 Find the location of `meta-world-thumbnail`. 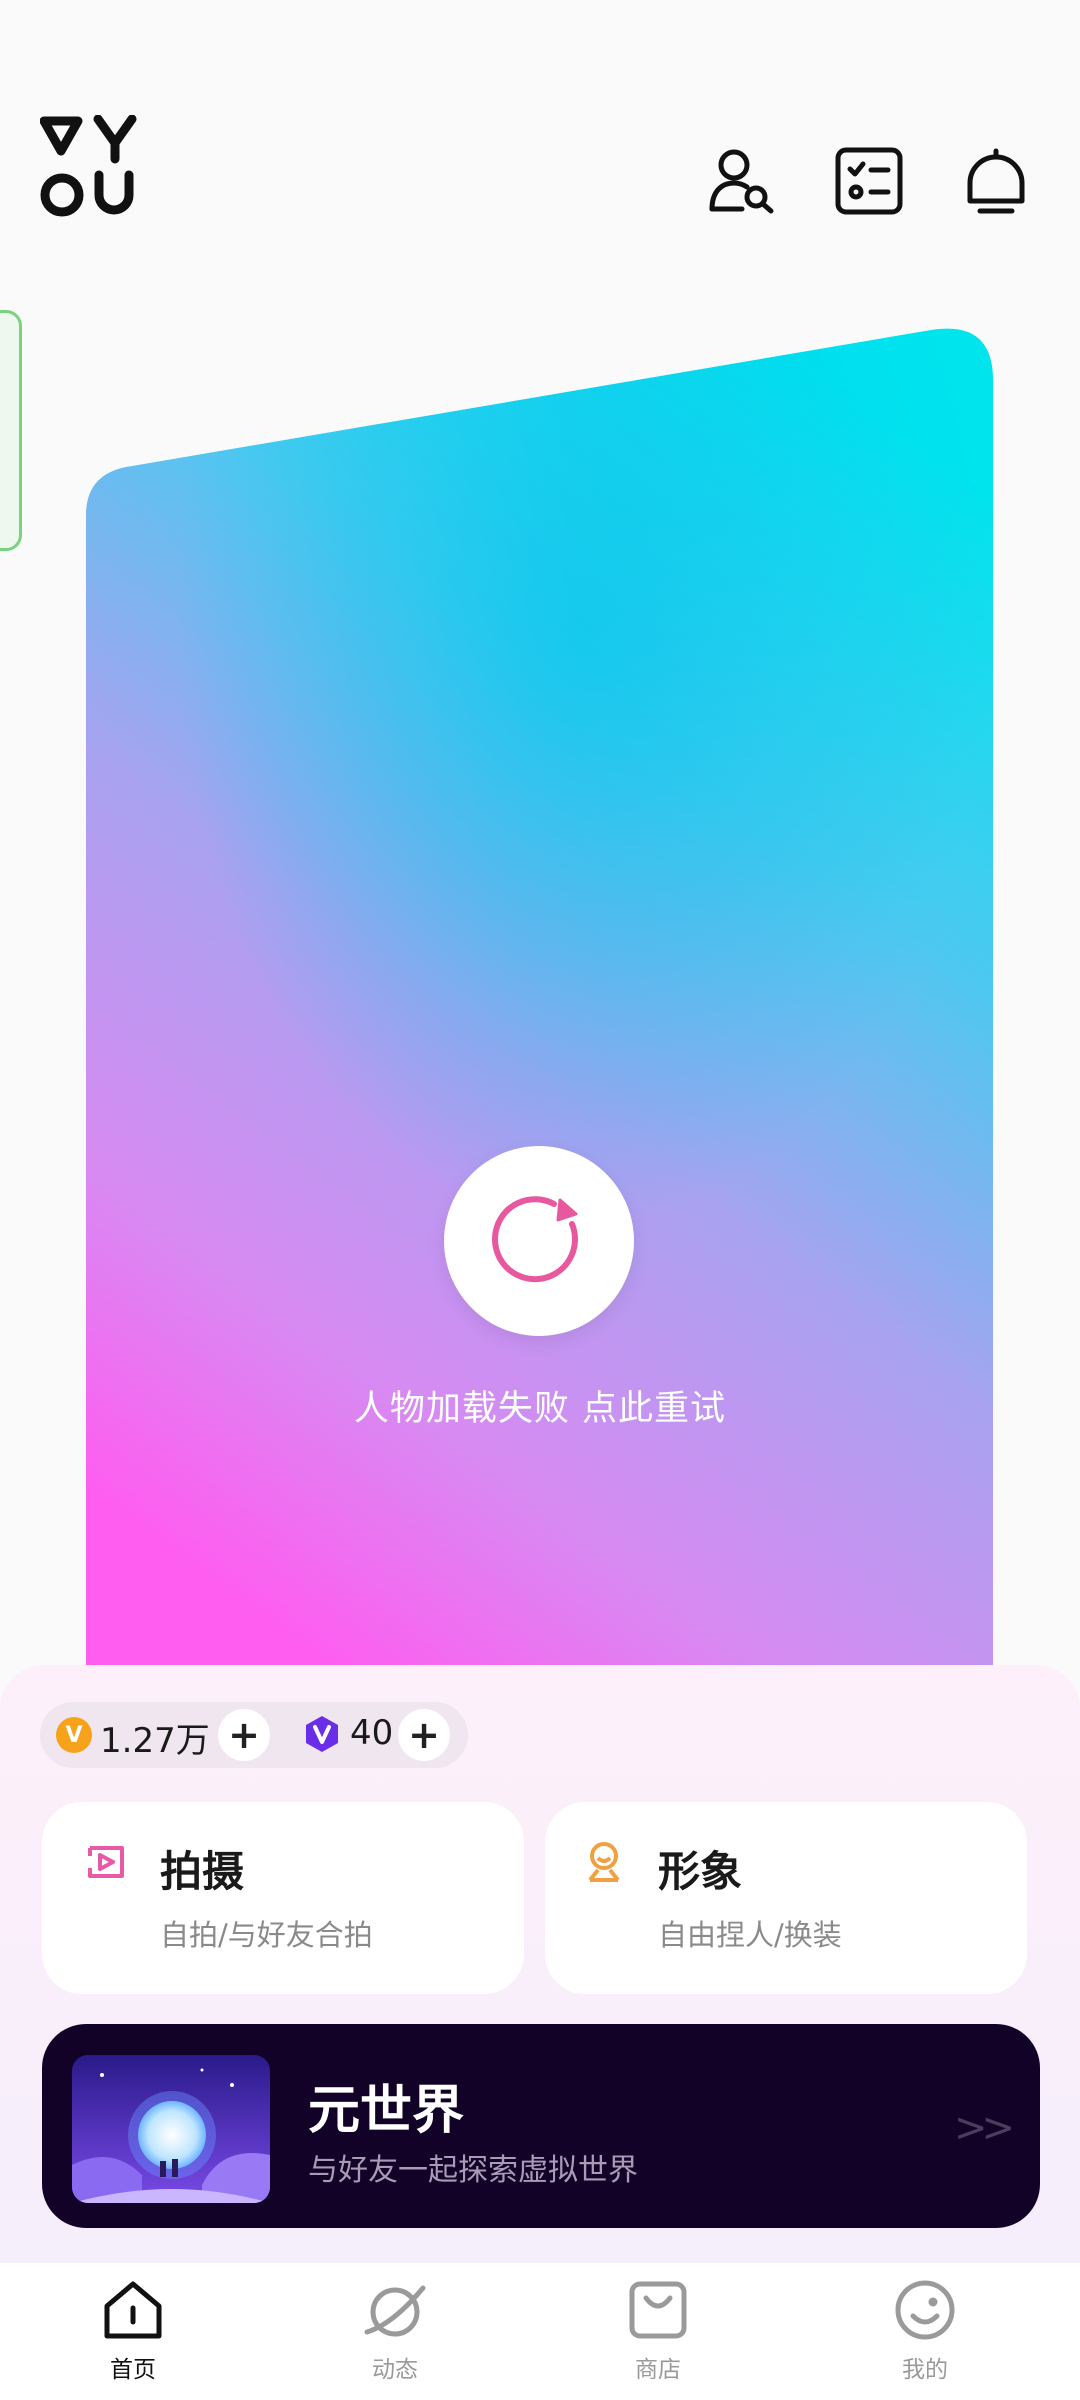

meta-world-thumbnail is located at coordinates (171, 2129).